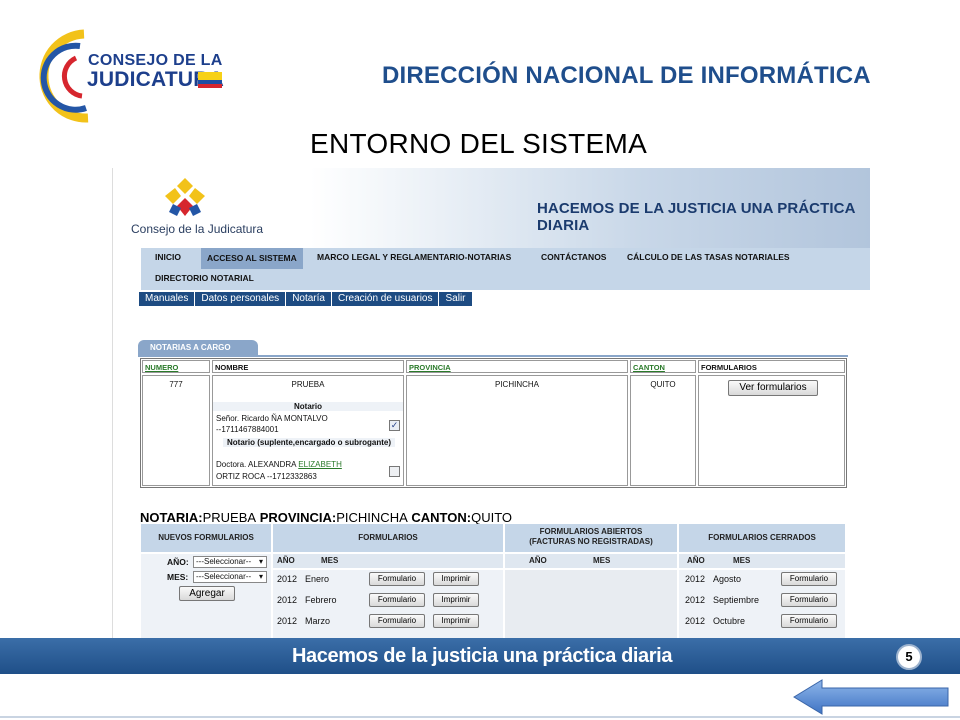 The width and height of the screenshot is (960, 720). I want to click on nav-acceso-al-sistema: ACCESO AL SISTEMA, so click(252, 258).